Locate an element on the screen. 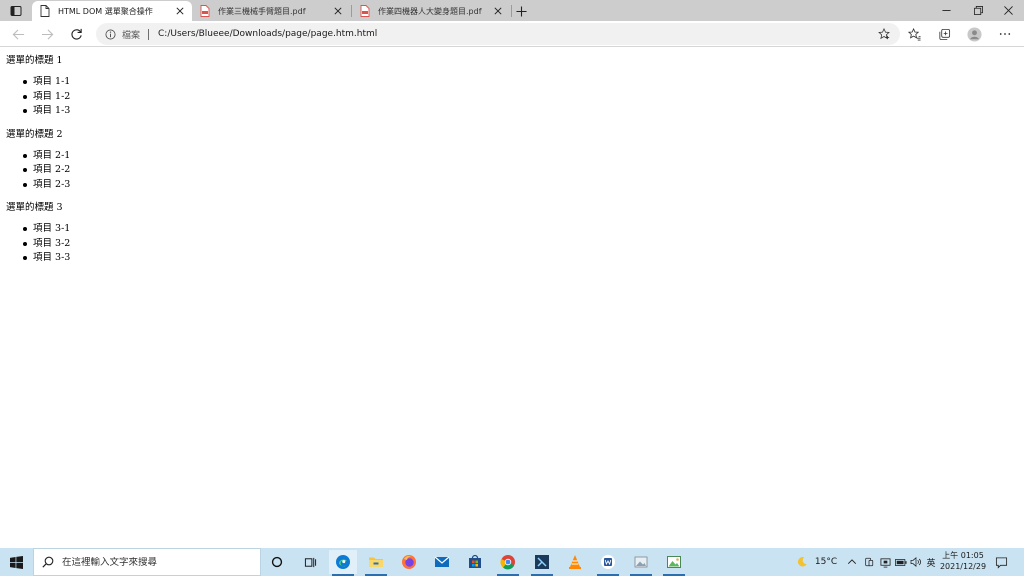 This screenshot has width=1024, height=576. tab-title: HTML DOM 選單聚合操作 is located at coordinates (105, 11).